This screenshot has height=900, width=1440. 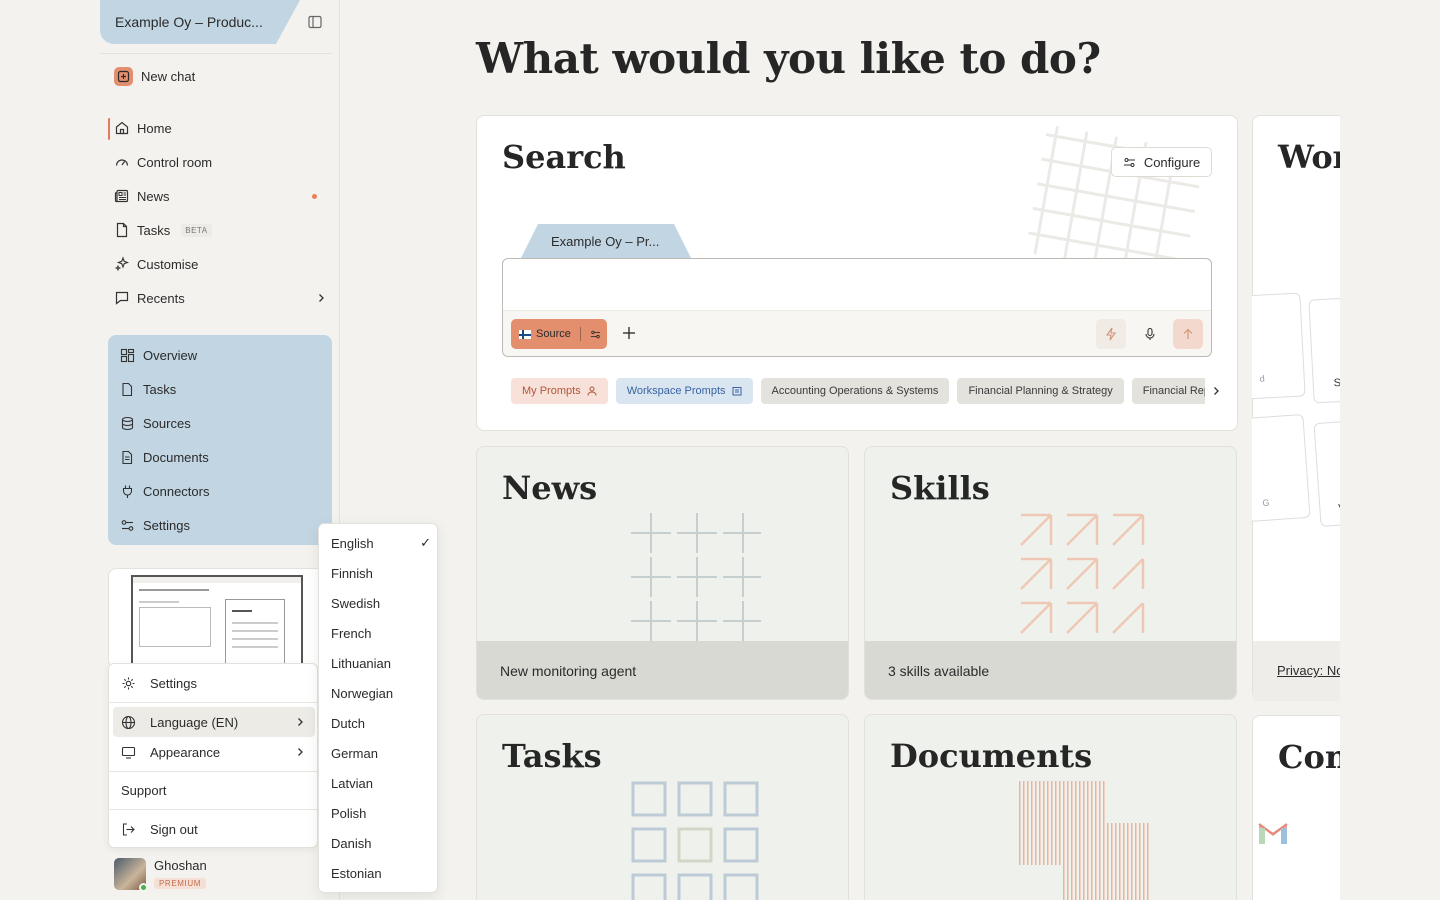 I want to click on chip-label: Accounting Operations & Systems, so click(x=855, y=391).